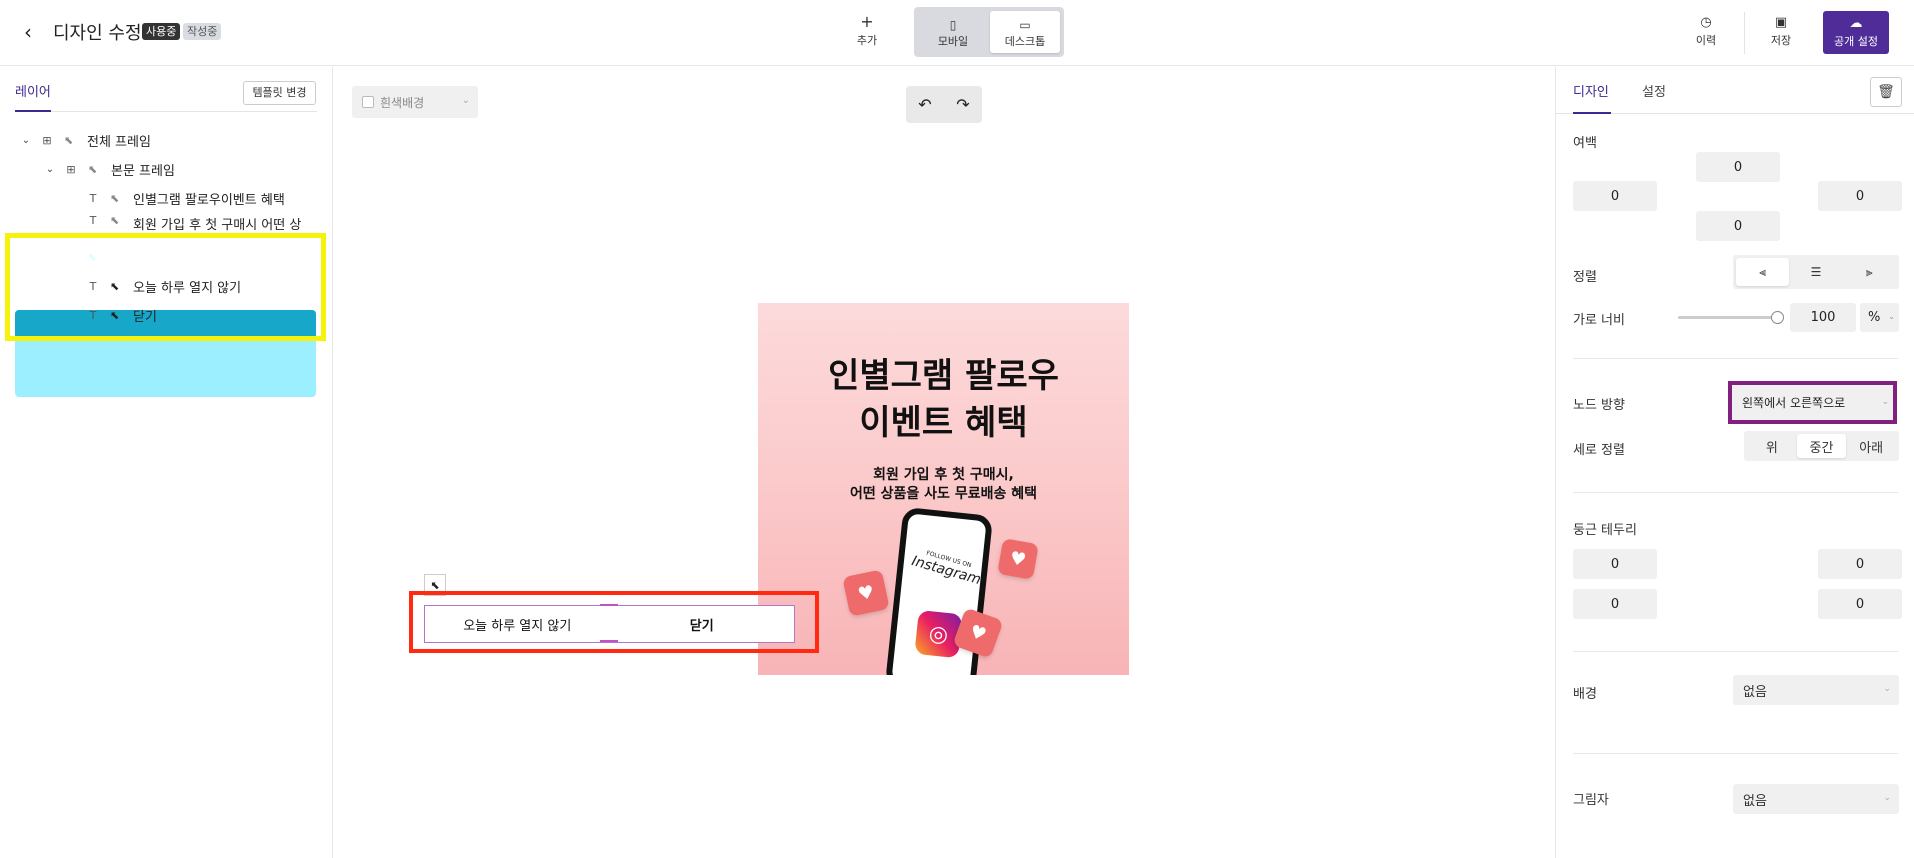  I want to click on mobile-view-button: ▯ 모바일, so click(953, 32).